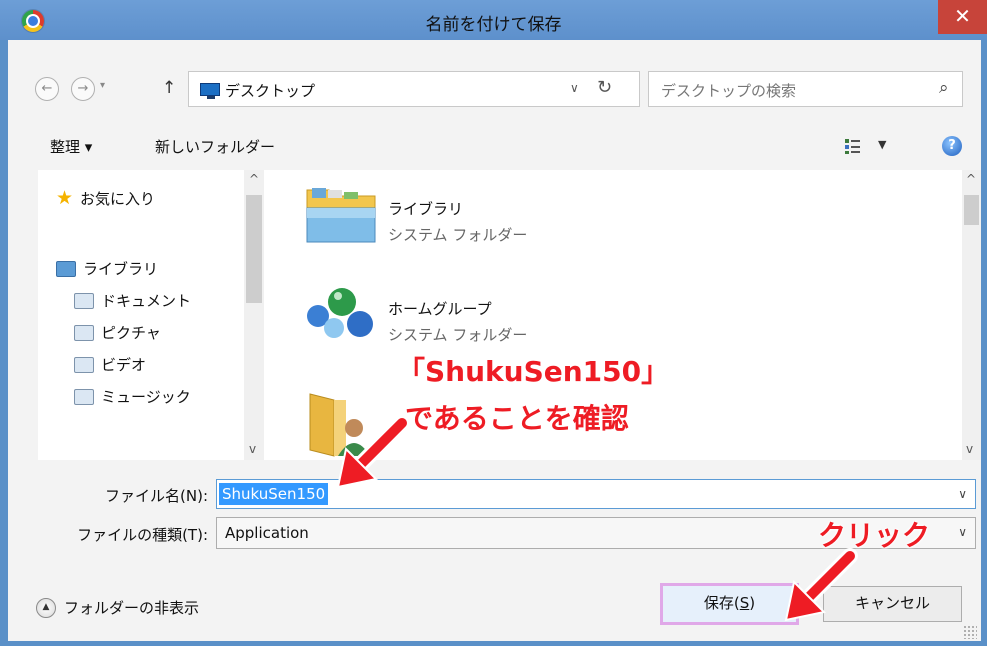 This screenshot has height=646, width=987. Describe the element at coordinates (267, 533) in the screenshot. I see `filetype-value: Application` at that location.